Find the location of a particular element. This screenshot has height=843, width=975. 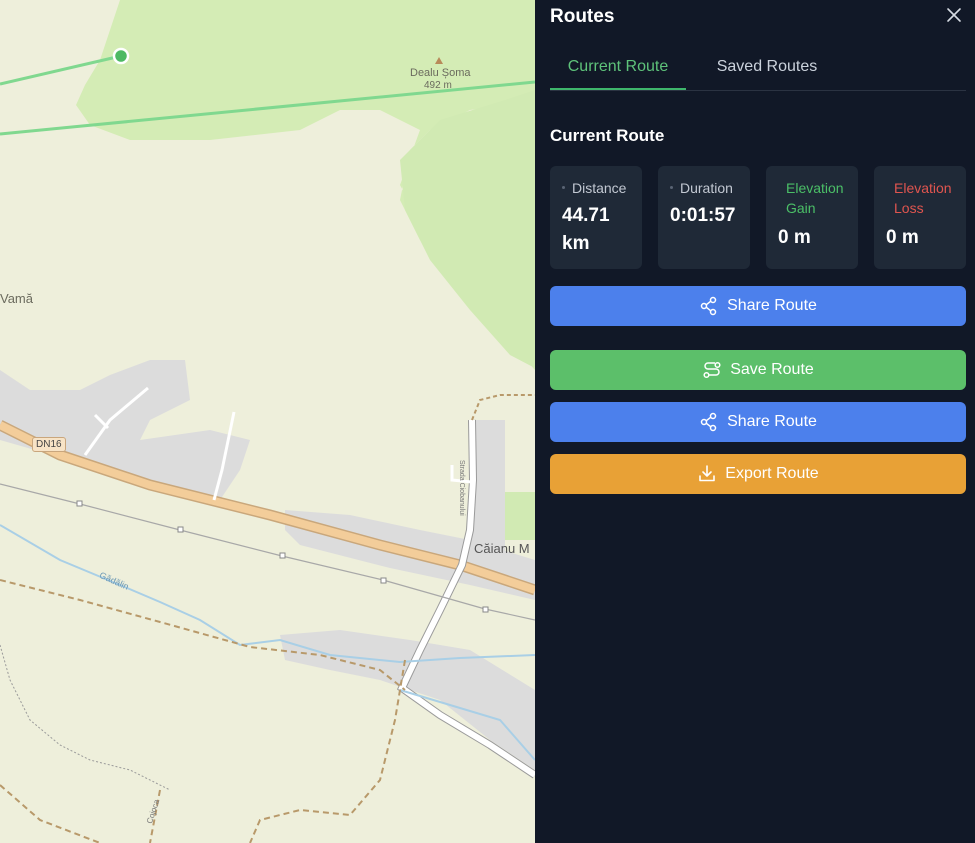

route-tabs: Current Route Saved Routes is located at coordinates (758, 68).